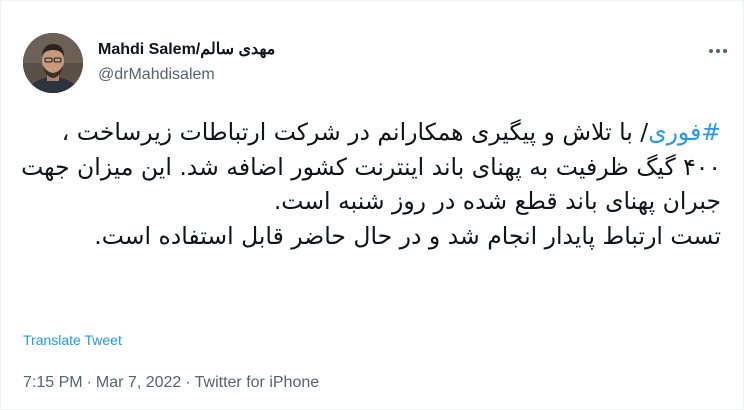  What do you see at coordinates (257, 382) in the screenshot?
I see `tweet-source: Twitter for iPhone` at bounding box center [257, 382].